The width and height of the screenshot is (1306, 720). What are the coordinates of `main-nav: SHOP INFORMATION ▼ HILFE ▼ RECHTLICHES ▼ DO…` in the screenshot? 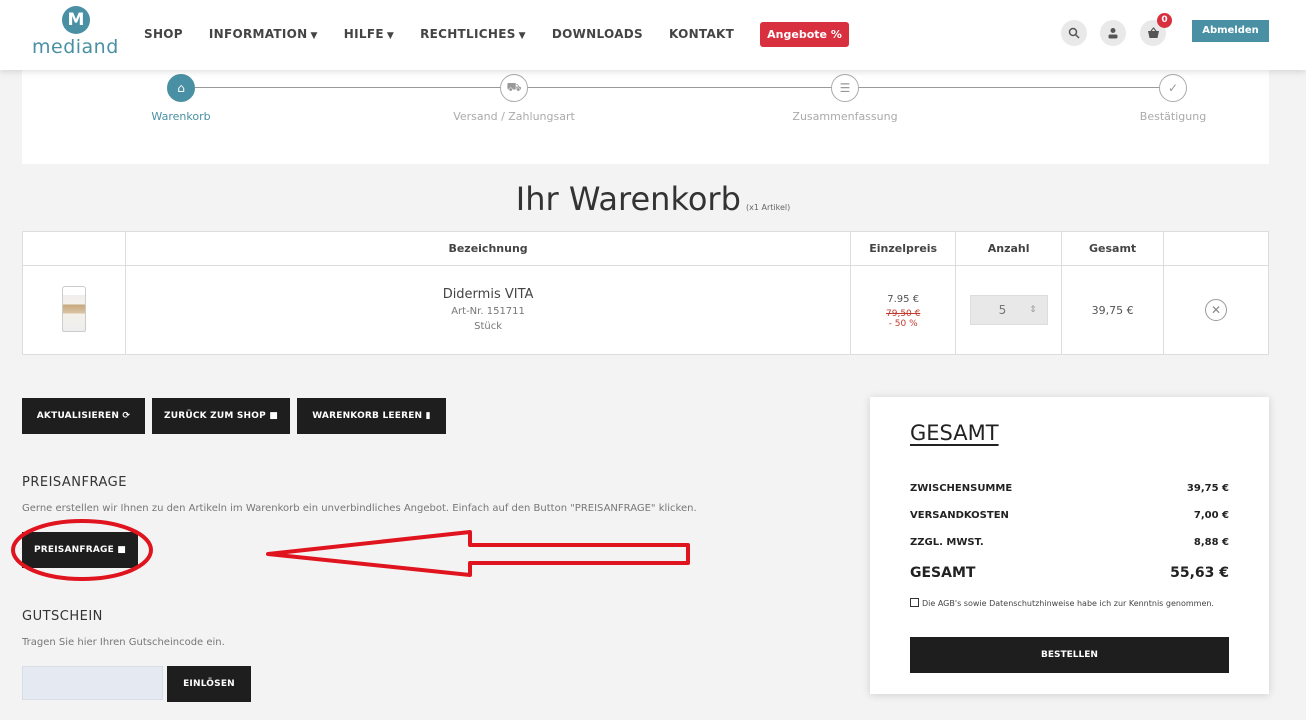 It's located at (496, 34).